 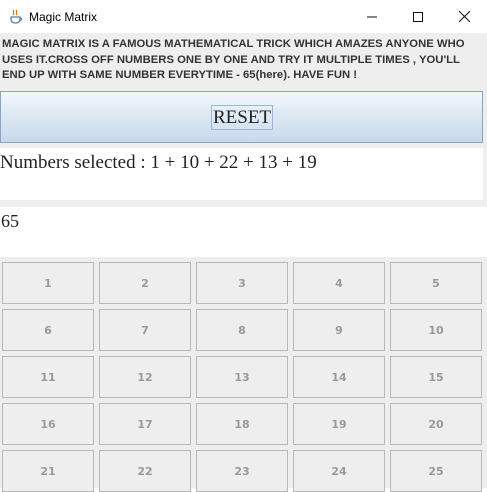 What do you see at coordinates (145, 424) in the screenshot?
I see `grid-cell: 17` at bounding box center [145, 424].